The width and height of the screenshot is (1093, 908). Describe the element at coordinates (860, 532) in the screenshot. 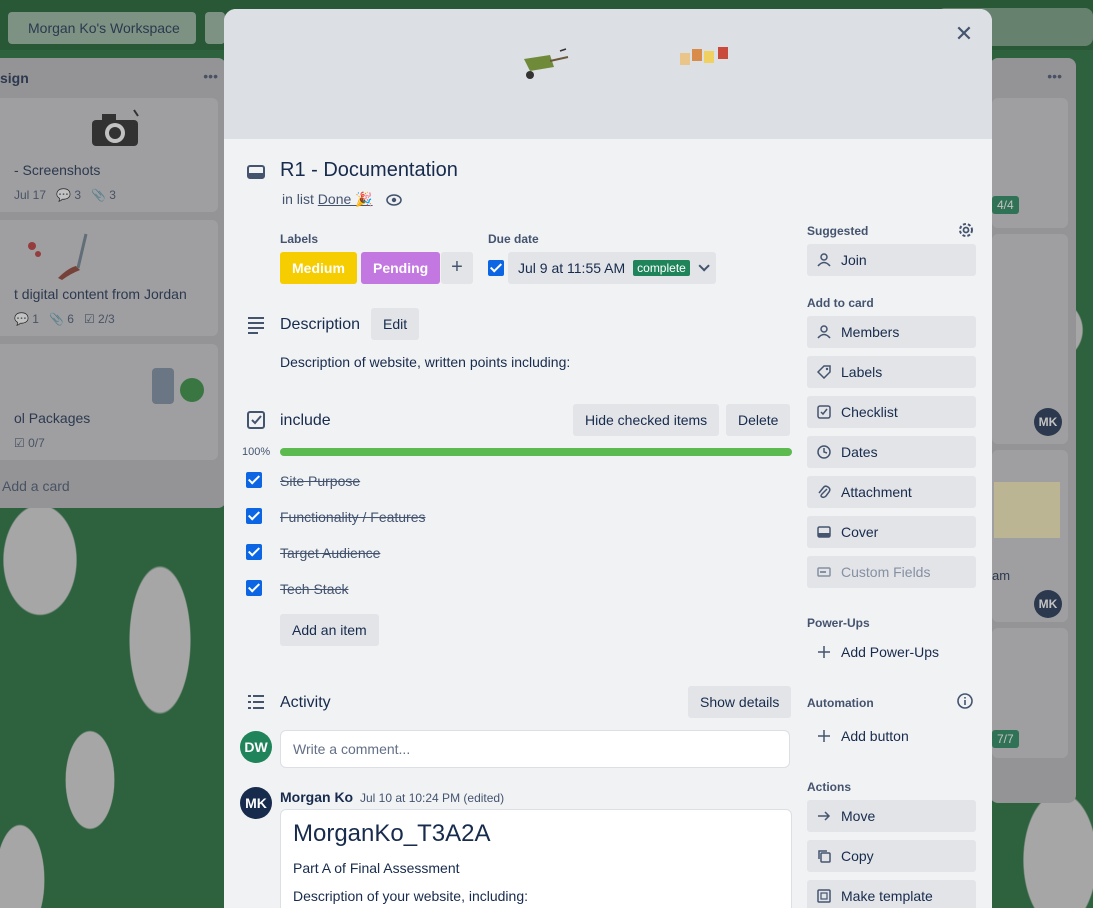

I see `cover-label: Cover` at that location.